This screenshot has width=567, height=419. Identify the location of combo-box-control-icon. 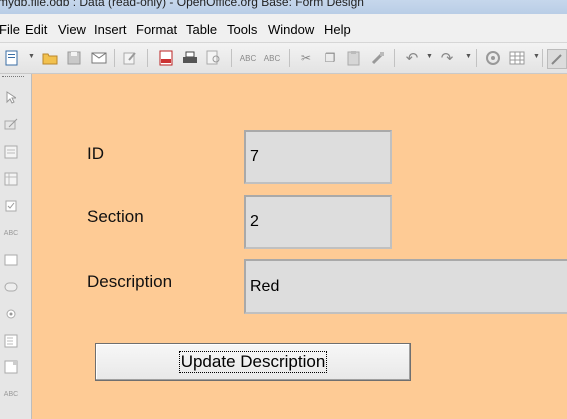
(11, 367).